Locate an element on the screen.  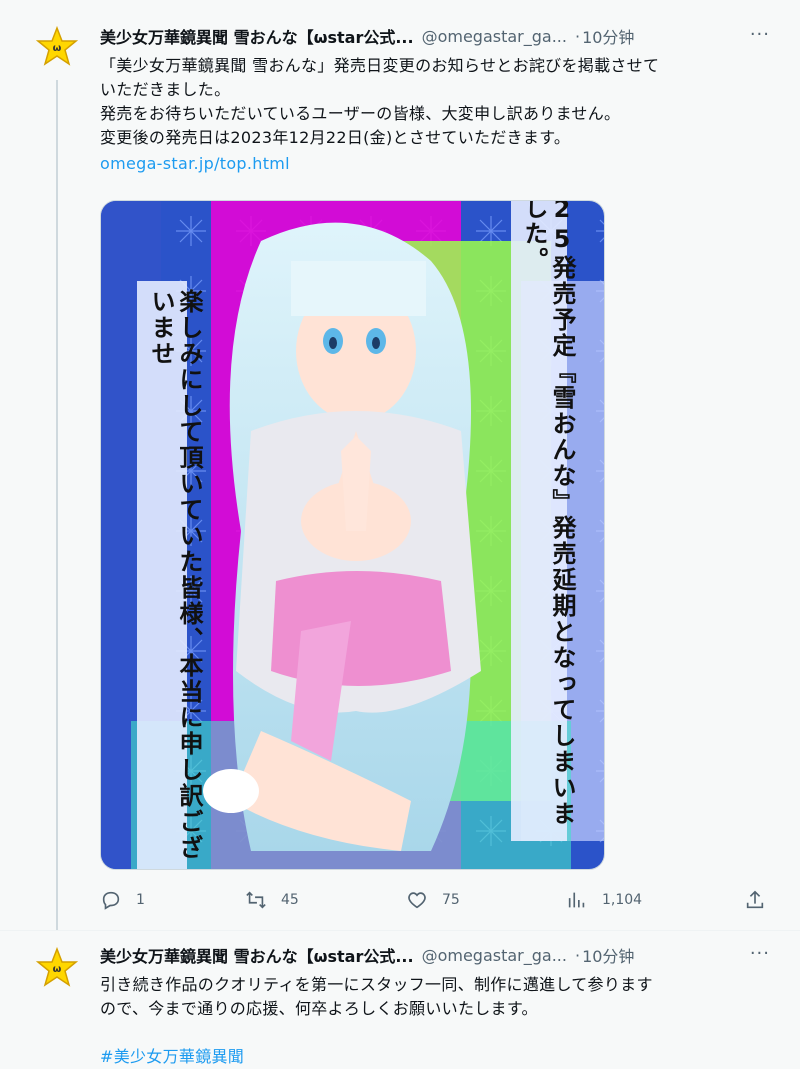
text-line: 変更後の発売日は2023年12月22日(金)とさせていただきます。 is located at coordinates (335, 137).